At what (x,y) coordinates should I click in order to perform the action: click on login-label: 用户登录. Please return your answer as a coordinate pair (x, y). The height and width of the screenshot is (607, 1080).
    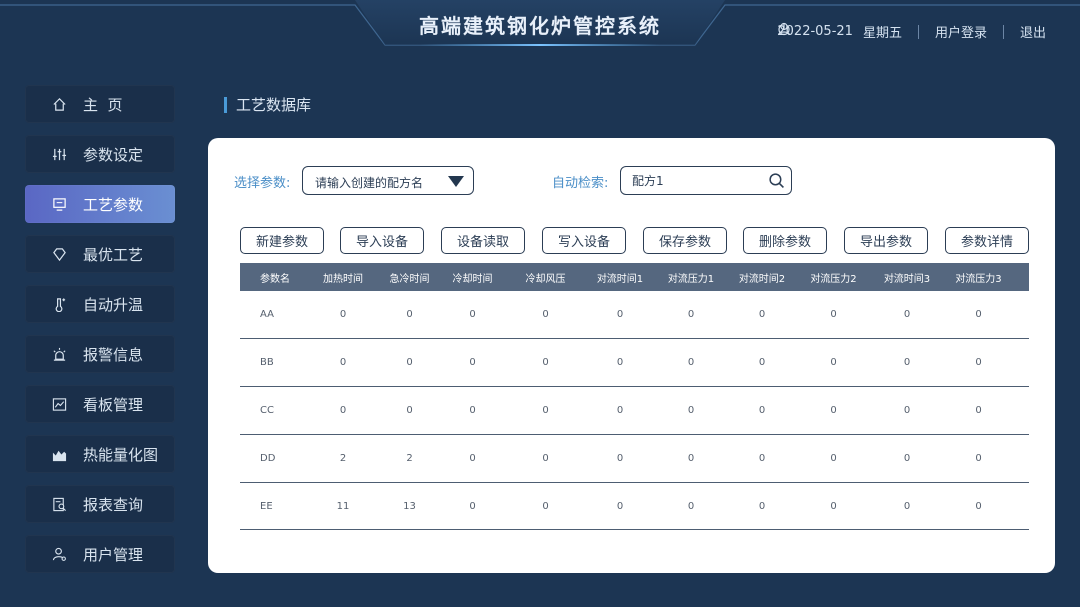
    Looking at the image, I should click on (960, 33).